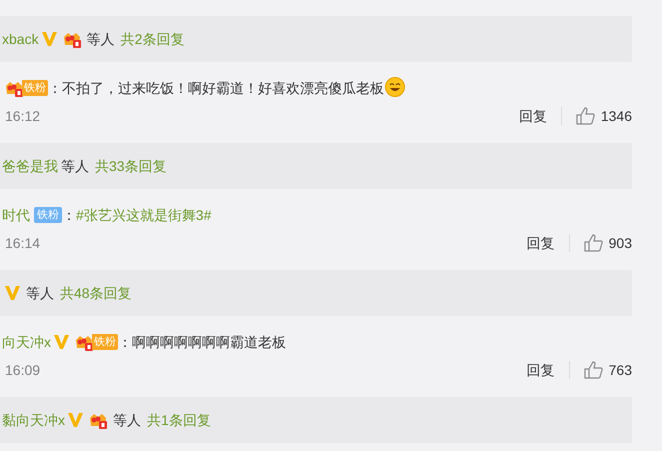 Image resolution: width=662 pixels, height=451 pixels. I want to click on reply-count-link: 共48条回复, so click(96, 293).